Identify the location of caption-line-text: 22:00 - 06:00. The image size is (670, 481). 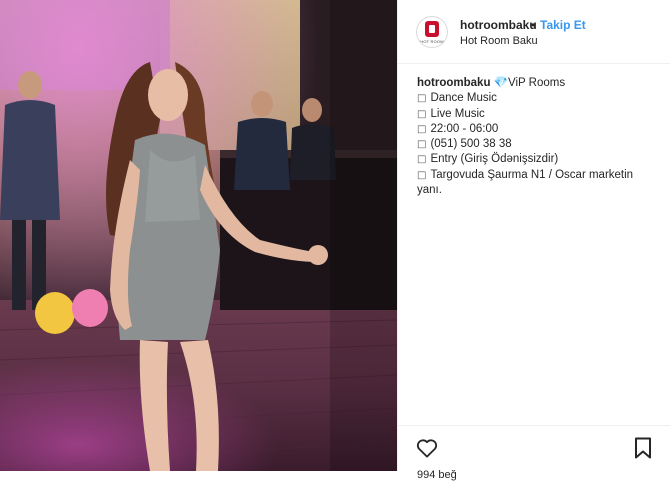
(464, 128).